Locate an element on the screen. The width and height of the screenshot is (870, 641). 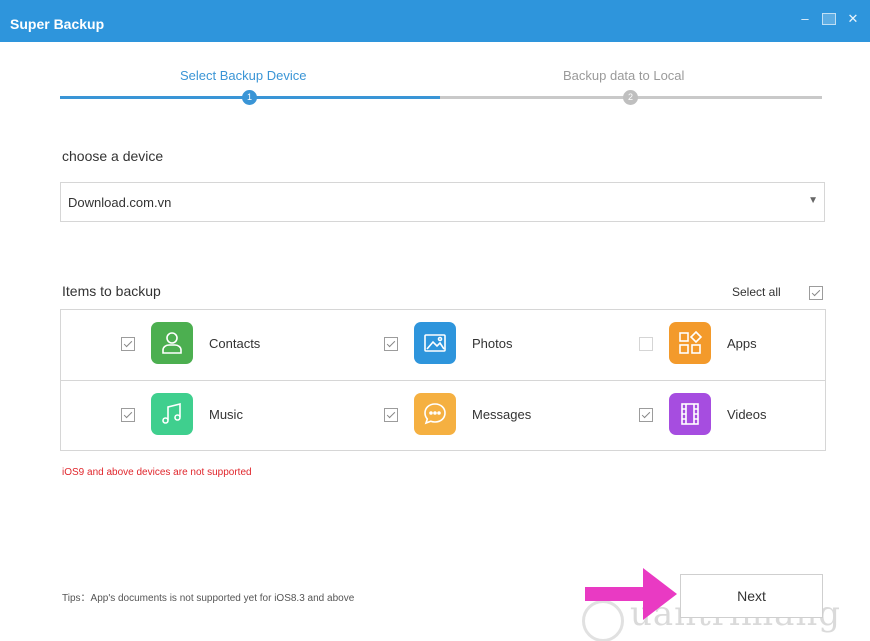
maximize-icon is located at coordinates (829, 19).